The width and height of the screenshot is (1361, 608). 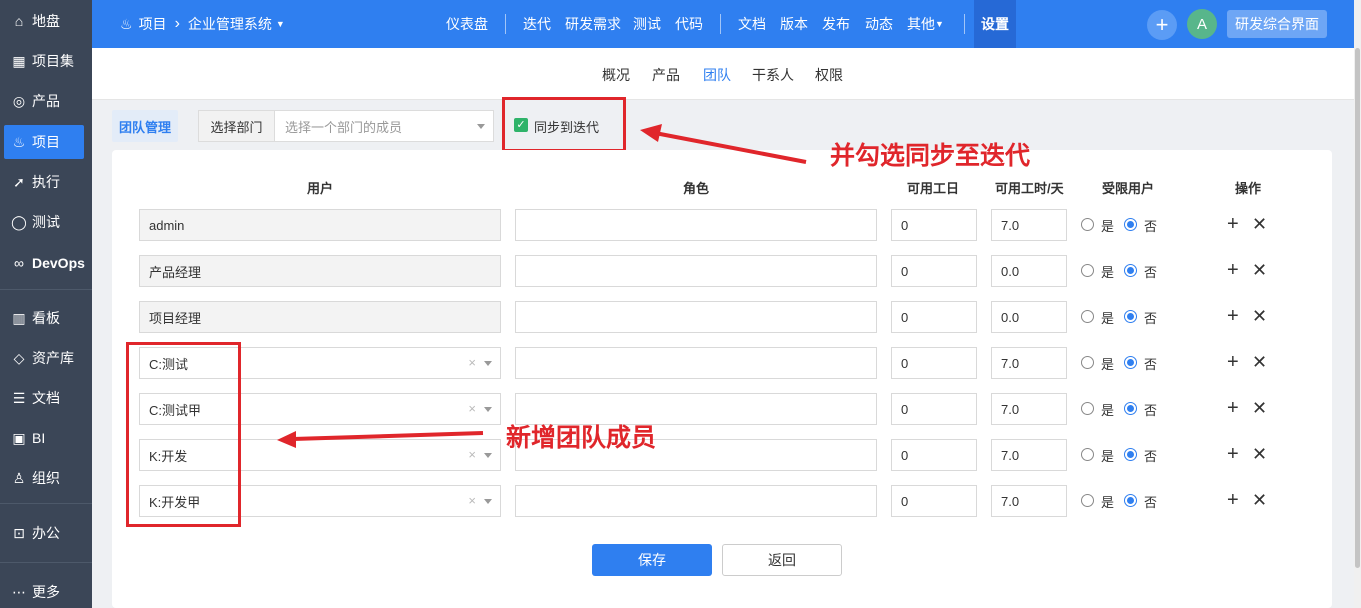 What do you see at coordinates (320, 317) in the screenshot?
I see `user-field: 项目经理` at bounding box center [320, 317].